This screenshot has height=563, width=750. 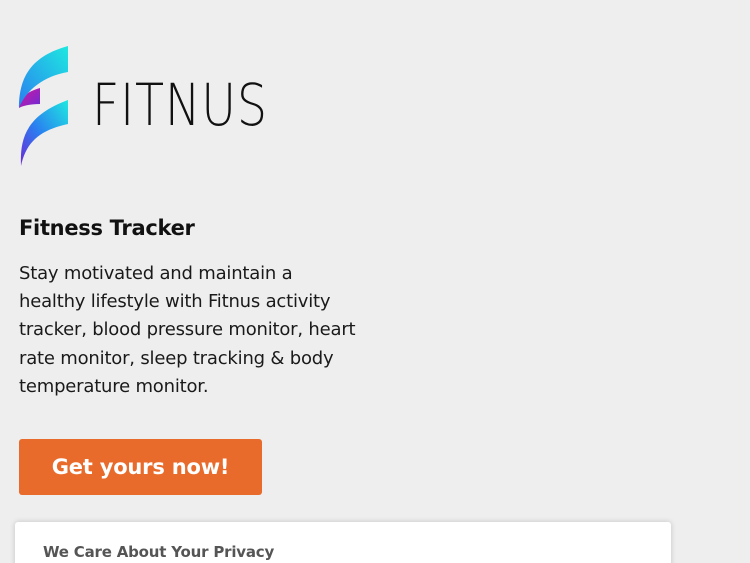 I want to click on fitnus-logo-icon, so click(x=44, y=106).